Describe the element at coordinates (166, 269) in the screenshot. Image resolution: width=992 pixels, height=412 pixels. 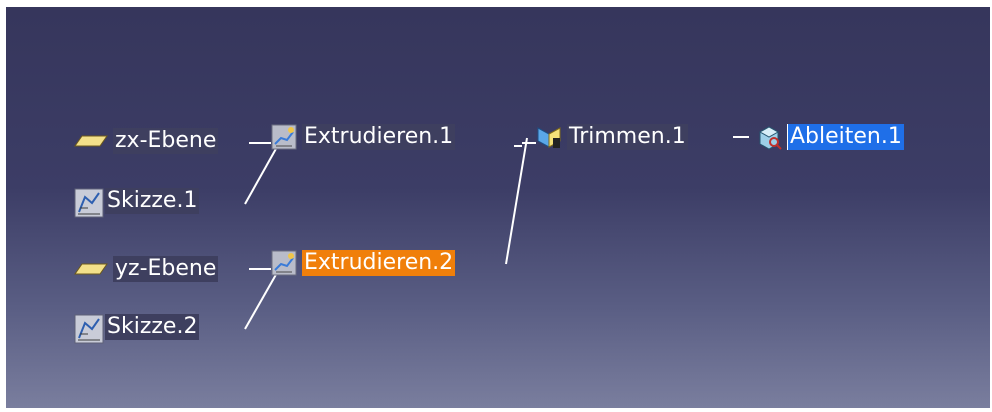
I see `tree-label-yz-plane: yz-Ebene` at that location.